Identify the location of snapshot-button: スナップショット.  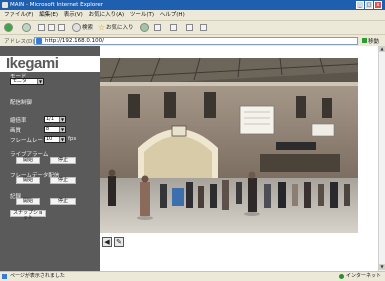
(28, 215).